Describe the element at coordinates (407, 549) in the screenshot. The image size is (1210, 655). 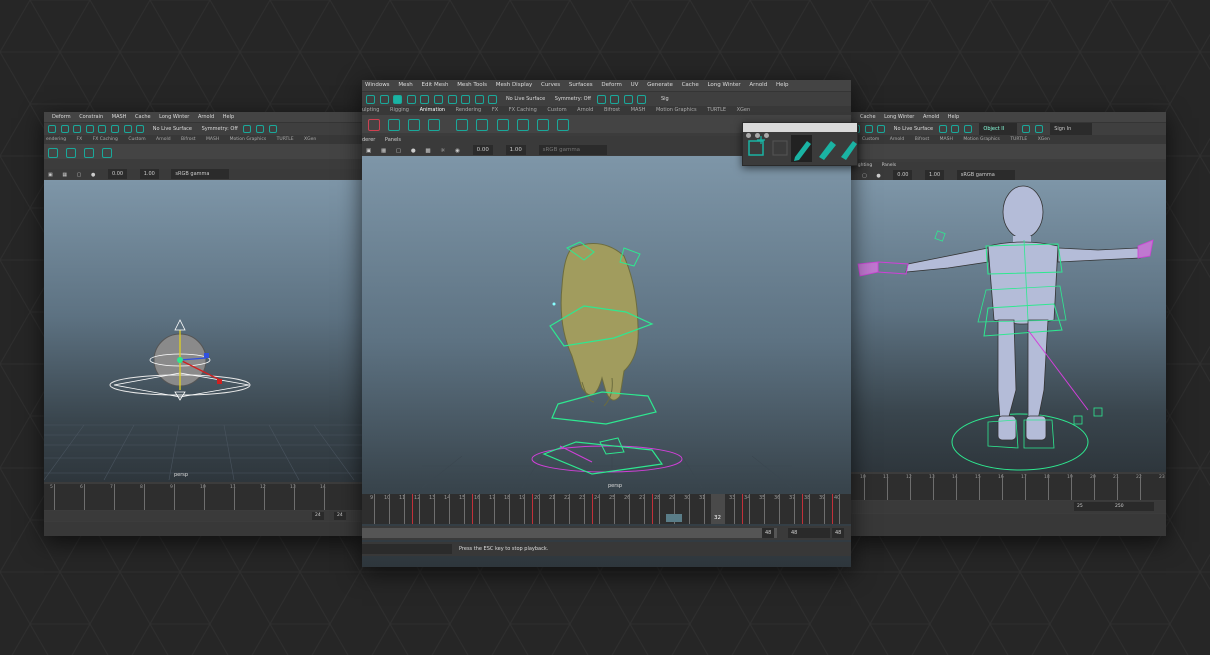
I see `mel-input` at that location.